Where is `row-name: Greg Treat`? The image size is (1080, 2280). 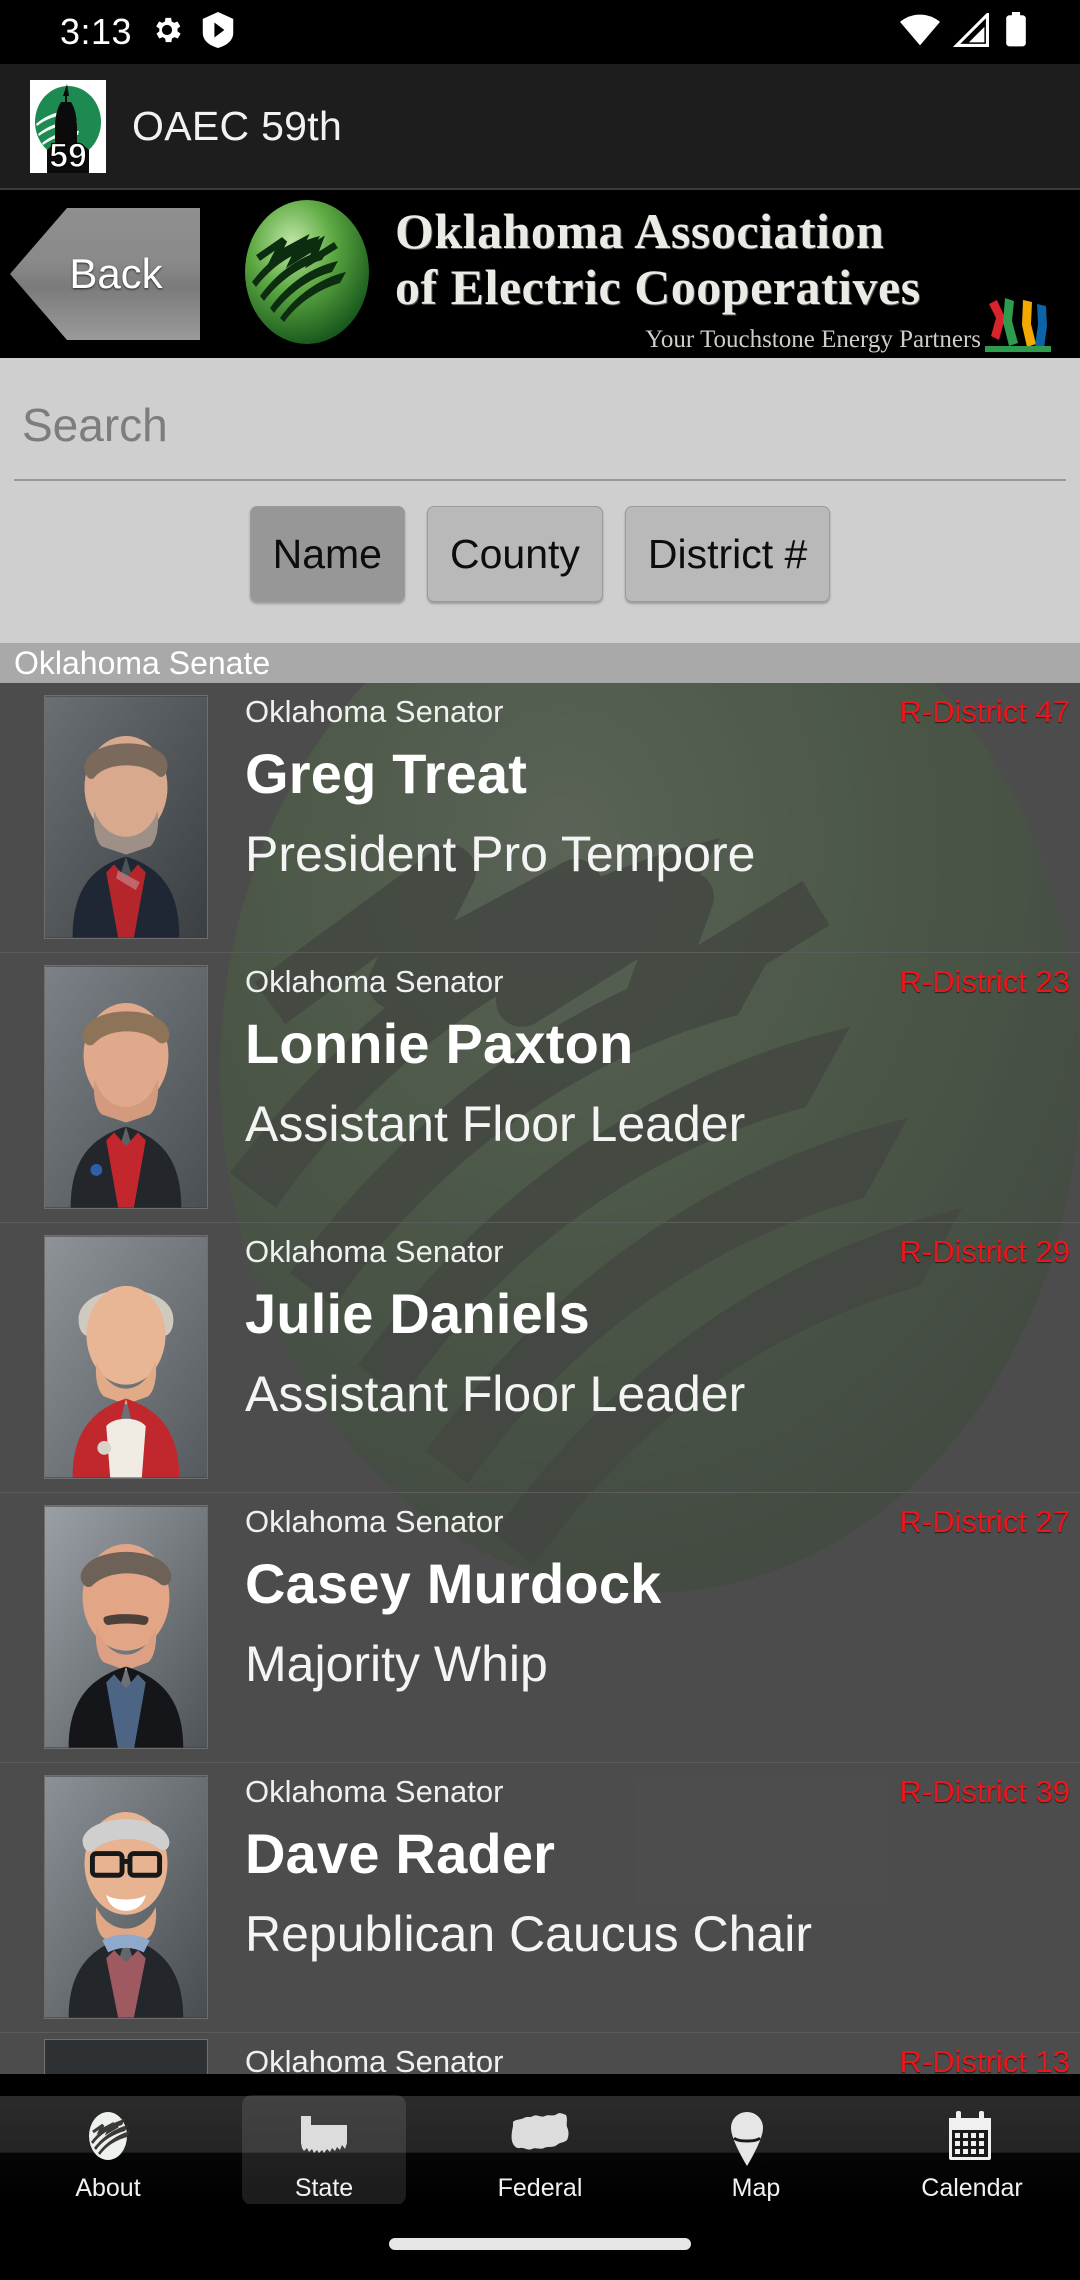
row-name: Greg Treat is located at coordinates (386, 773).